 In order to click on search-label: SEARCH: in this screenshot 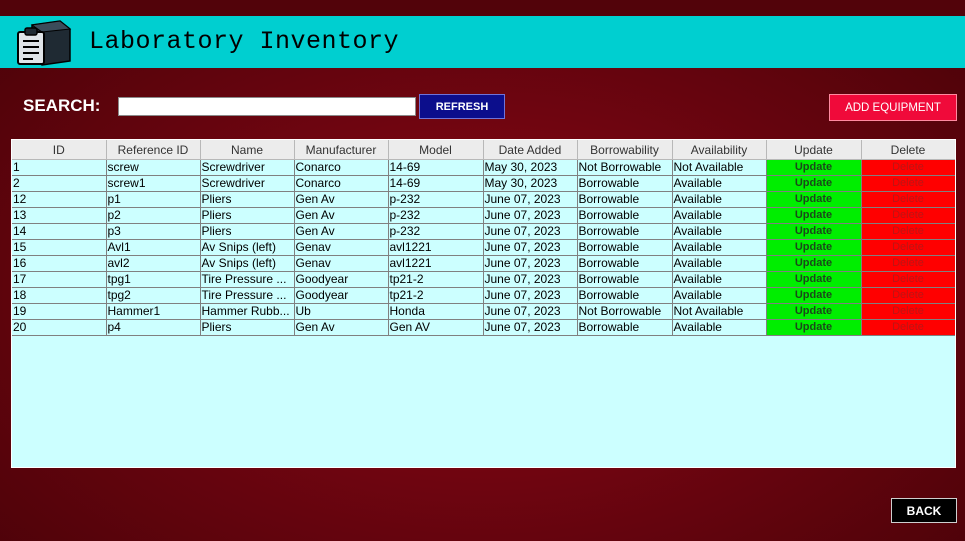, I will do `click(62, 105)`.